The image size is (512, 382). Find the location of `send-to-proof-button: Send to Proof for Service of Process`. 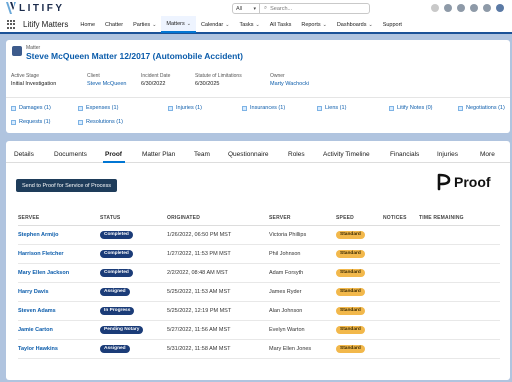

send-to-proof-button: Send to Proof for Service of Process is located at coordinates (66, 185).